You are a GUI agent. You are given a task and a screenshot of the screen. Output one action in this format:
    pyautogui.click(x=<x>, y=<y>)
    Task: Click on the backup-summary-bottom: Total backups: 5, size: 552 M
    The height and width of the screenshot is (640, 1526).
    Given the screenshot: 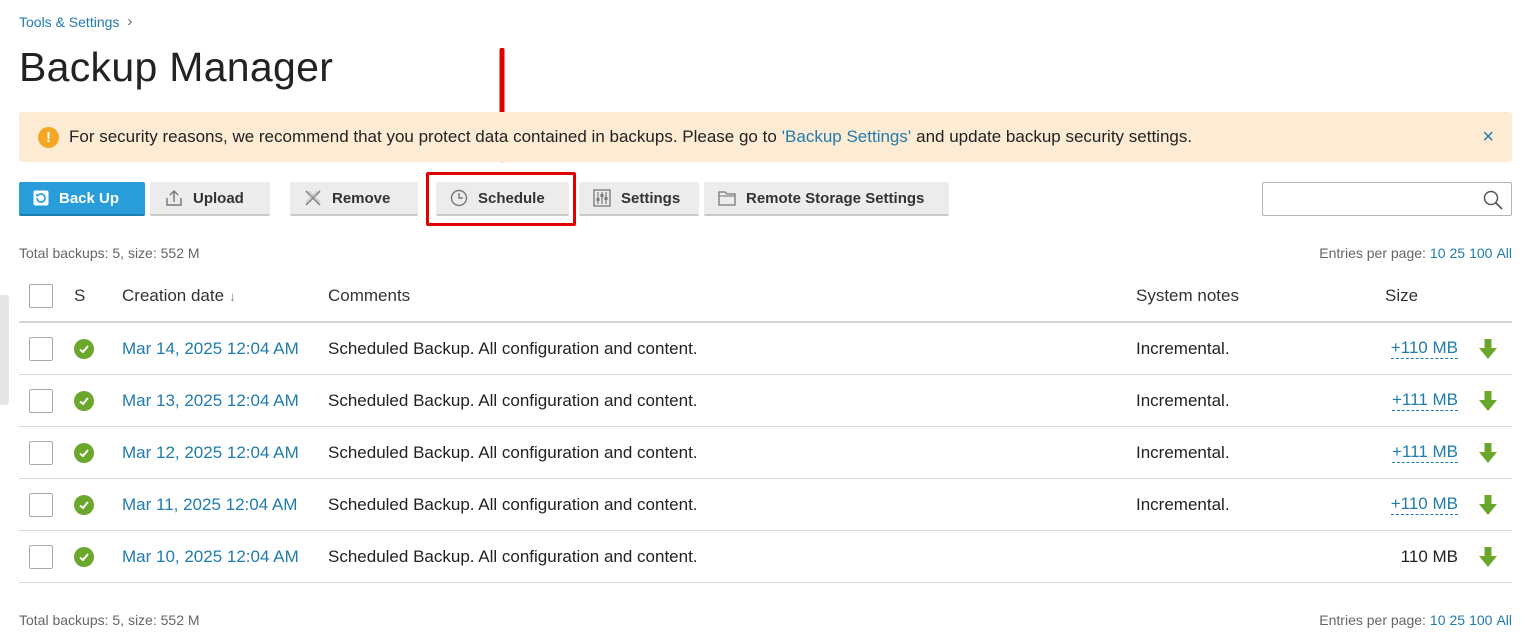 What is the action you would take?
    pyautogui.click(x=109, y=620)
    